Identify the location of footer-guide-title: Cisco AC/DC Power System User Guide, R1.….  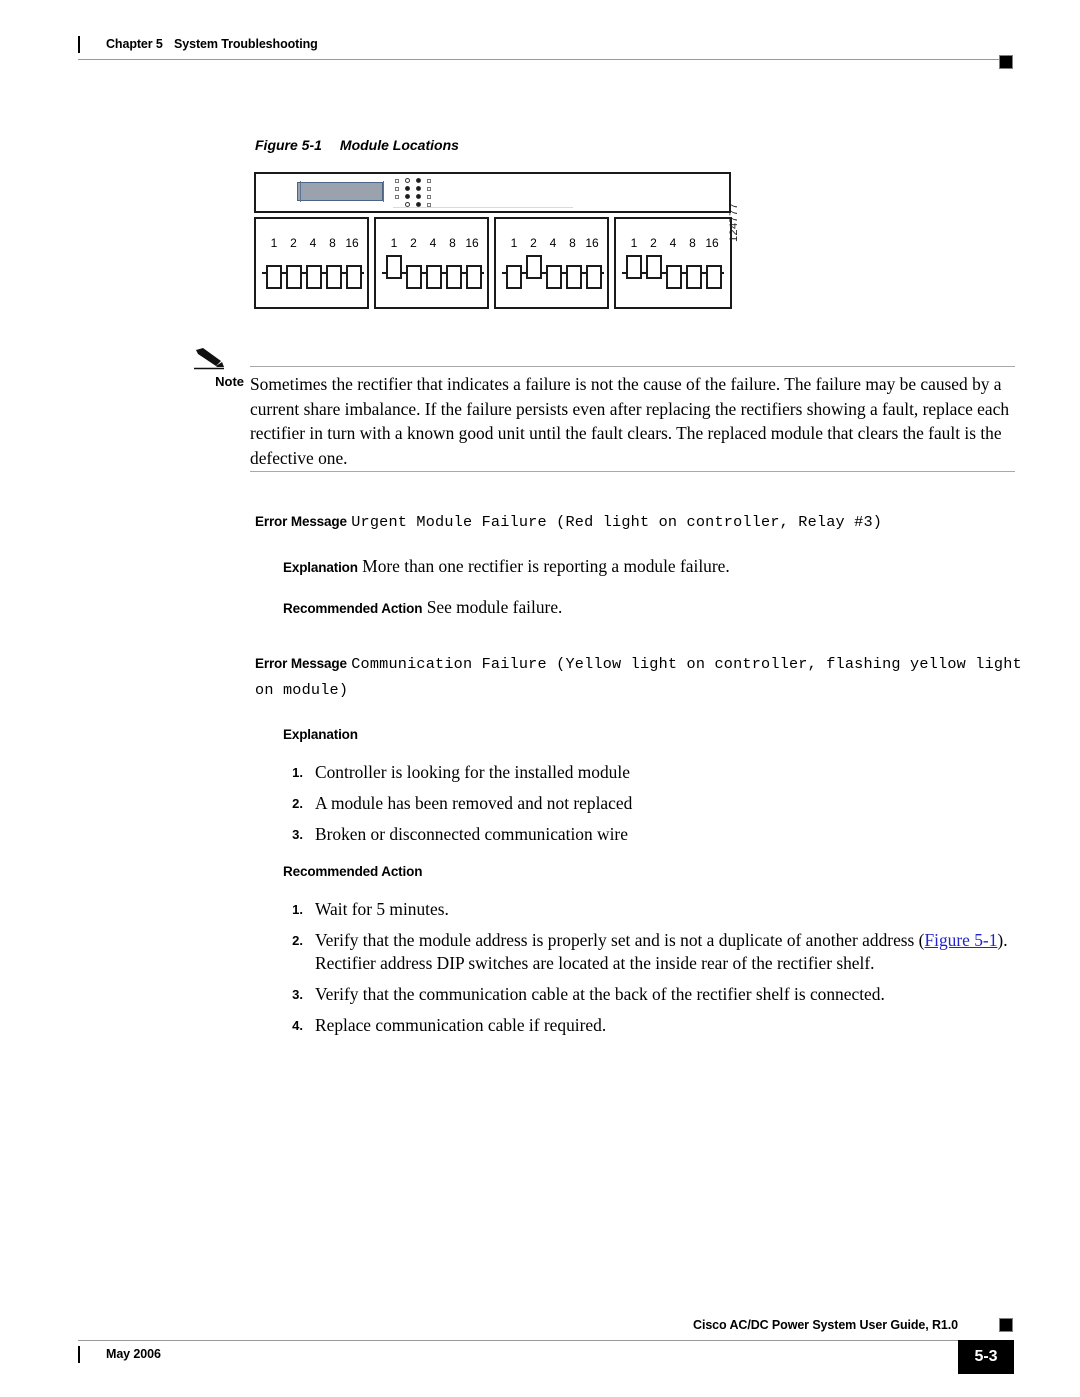
(825, 1325).